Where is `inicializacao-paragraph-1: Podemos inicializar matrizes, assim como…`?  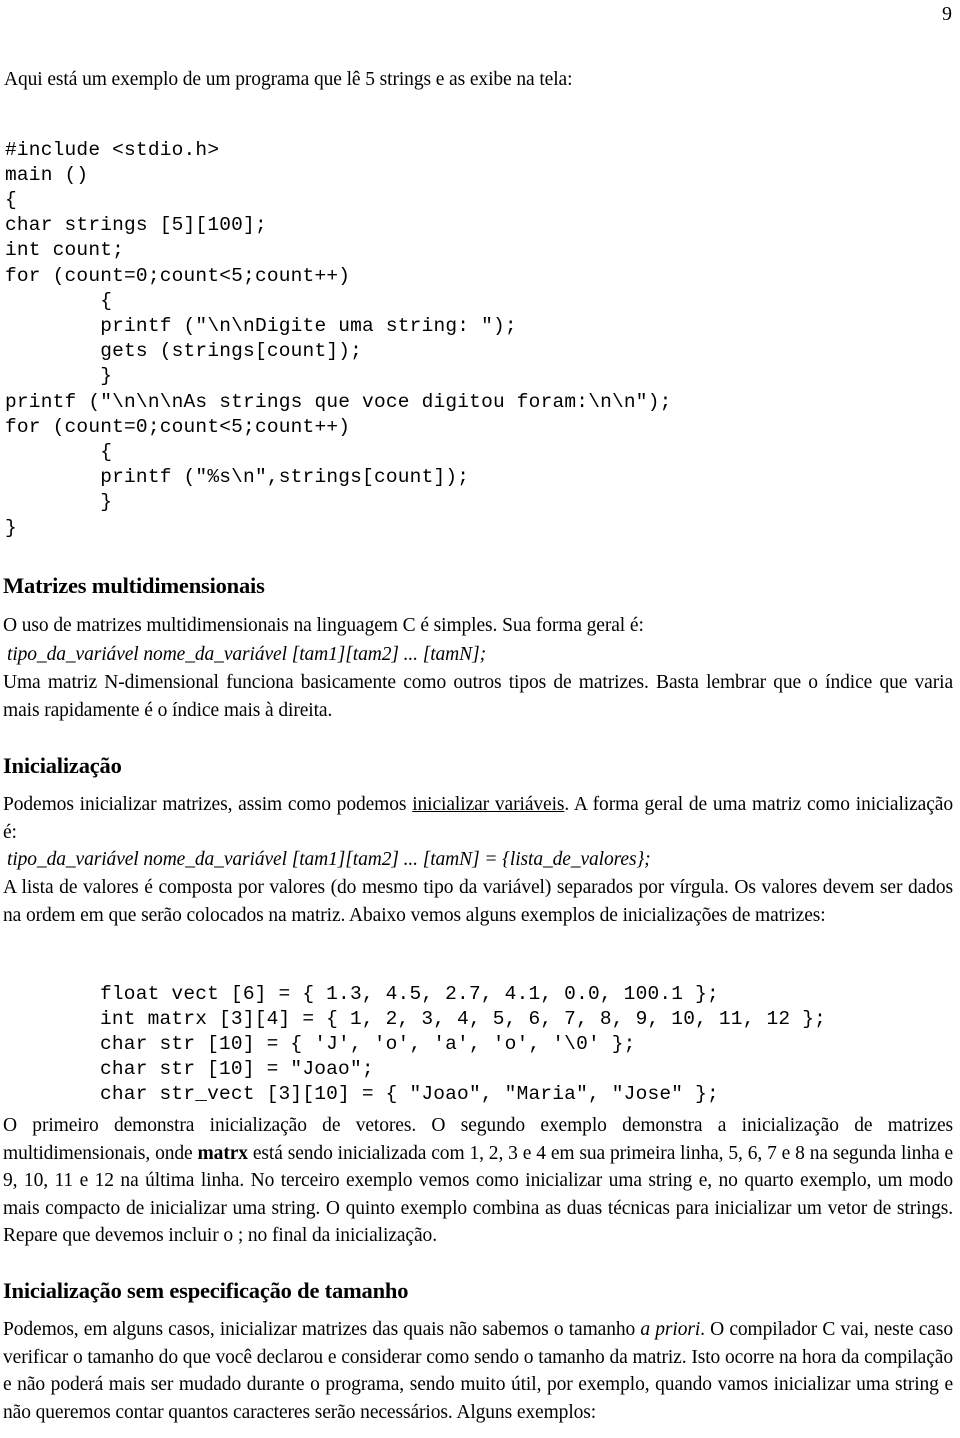 inicializacao-paragraph-1: Podemos inicializar matrizes, assim como… is located at coordinates (478, 818).